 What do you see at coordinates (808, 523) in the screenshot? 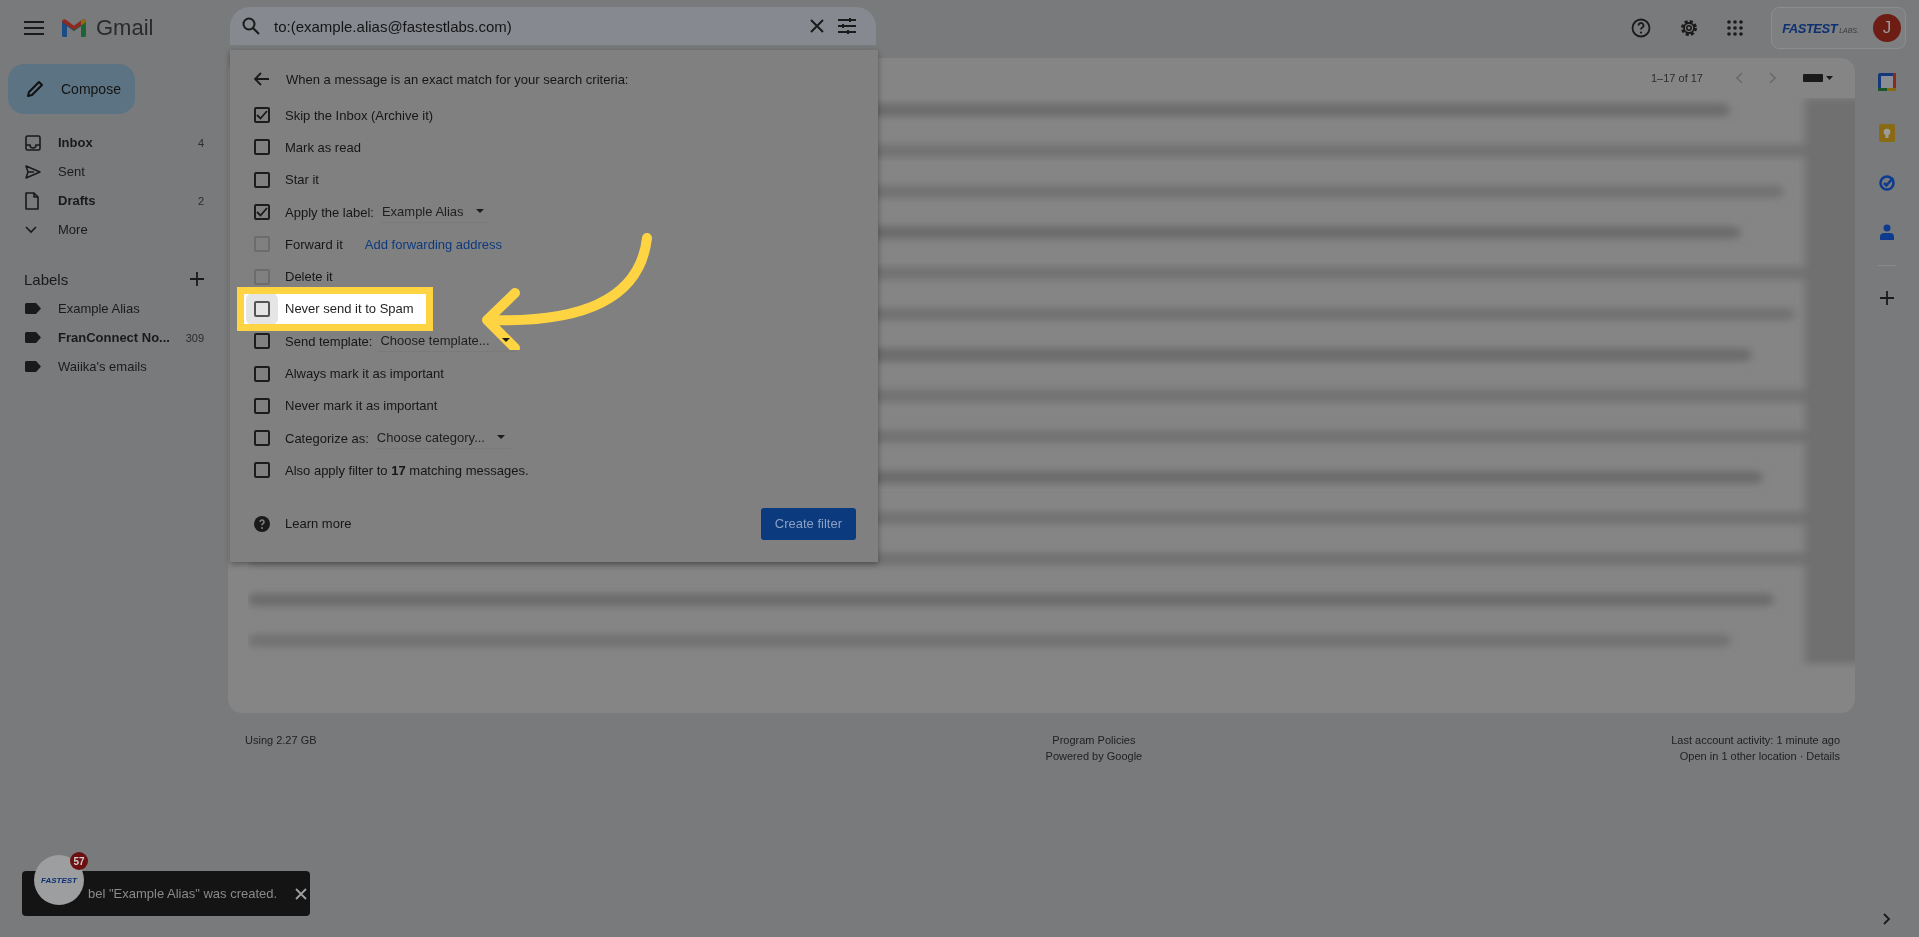
I see `create-filter-button: Create filter` at bounding box center [808, 523].